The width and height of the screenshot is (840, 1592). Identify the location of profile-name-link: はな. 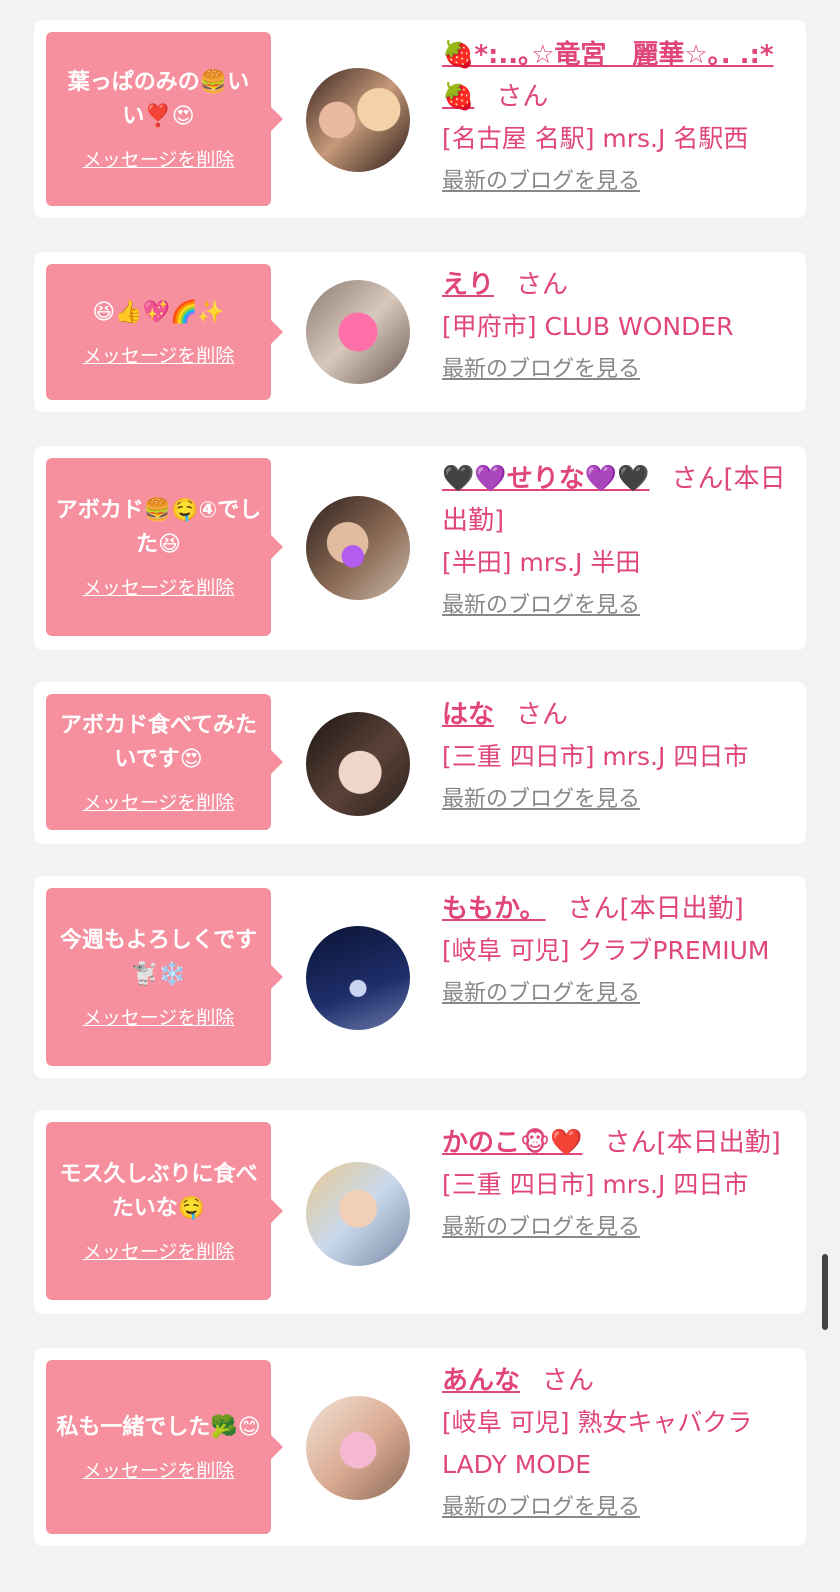
(468, 715).